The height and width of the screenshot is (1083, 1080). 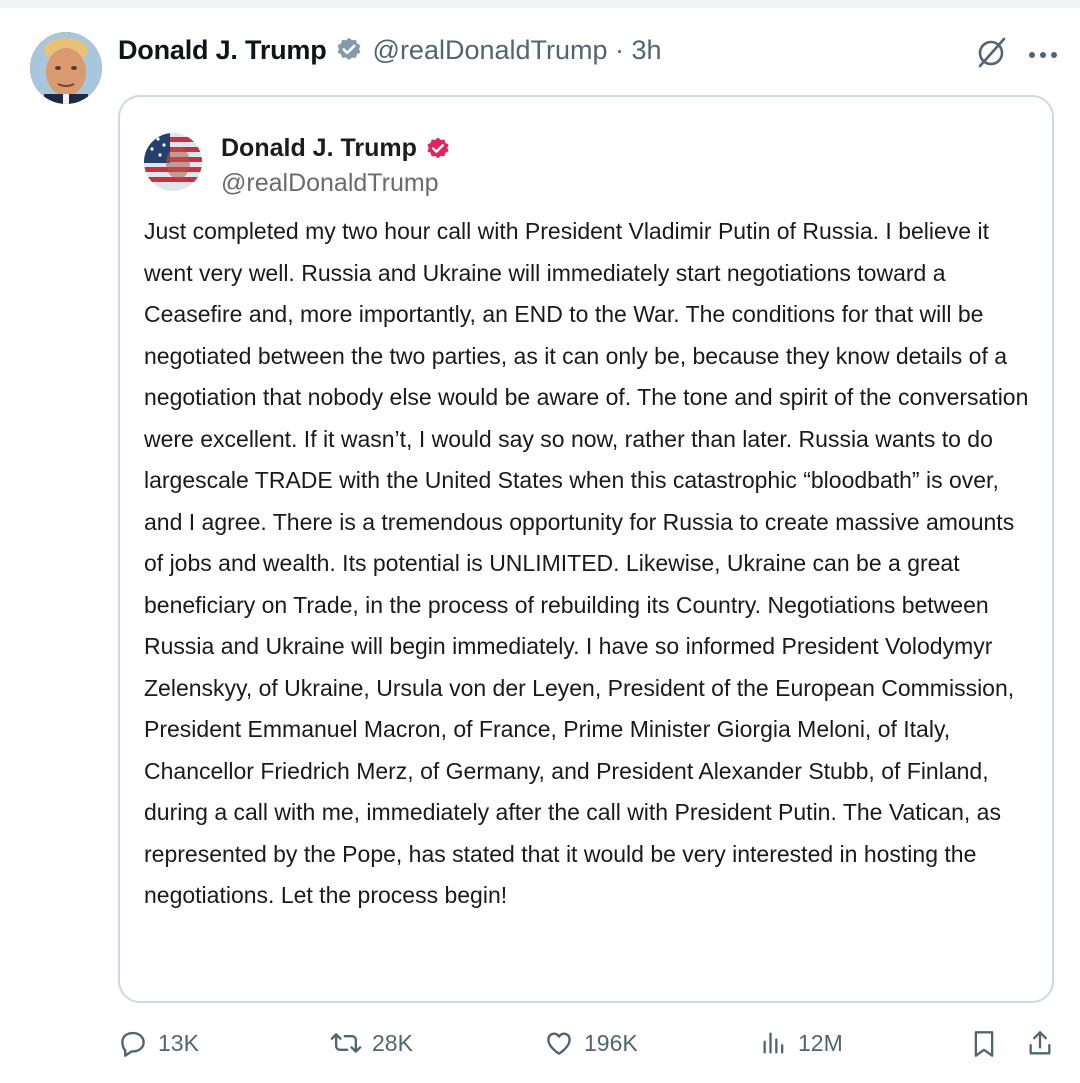 I want to click on reply-button: 13K, so click(x=158, y=1043).